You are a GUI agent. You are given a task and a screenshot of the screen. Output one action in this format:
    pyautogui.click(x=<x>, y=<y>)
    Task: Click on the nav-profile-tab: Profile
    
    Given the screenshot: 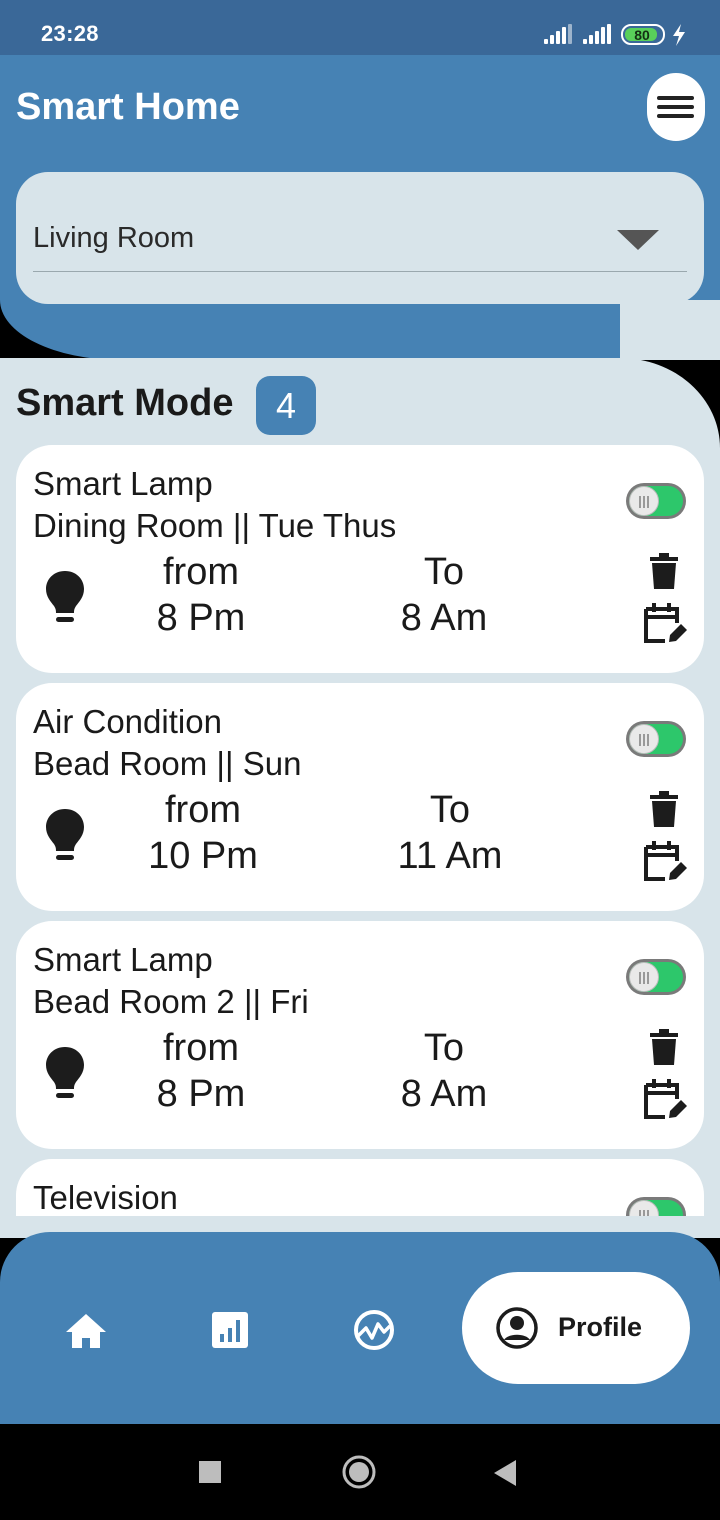 What is the action you would take?
    pyautogui.click(x=576, y=1328)
    